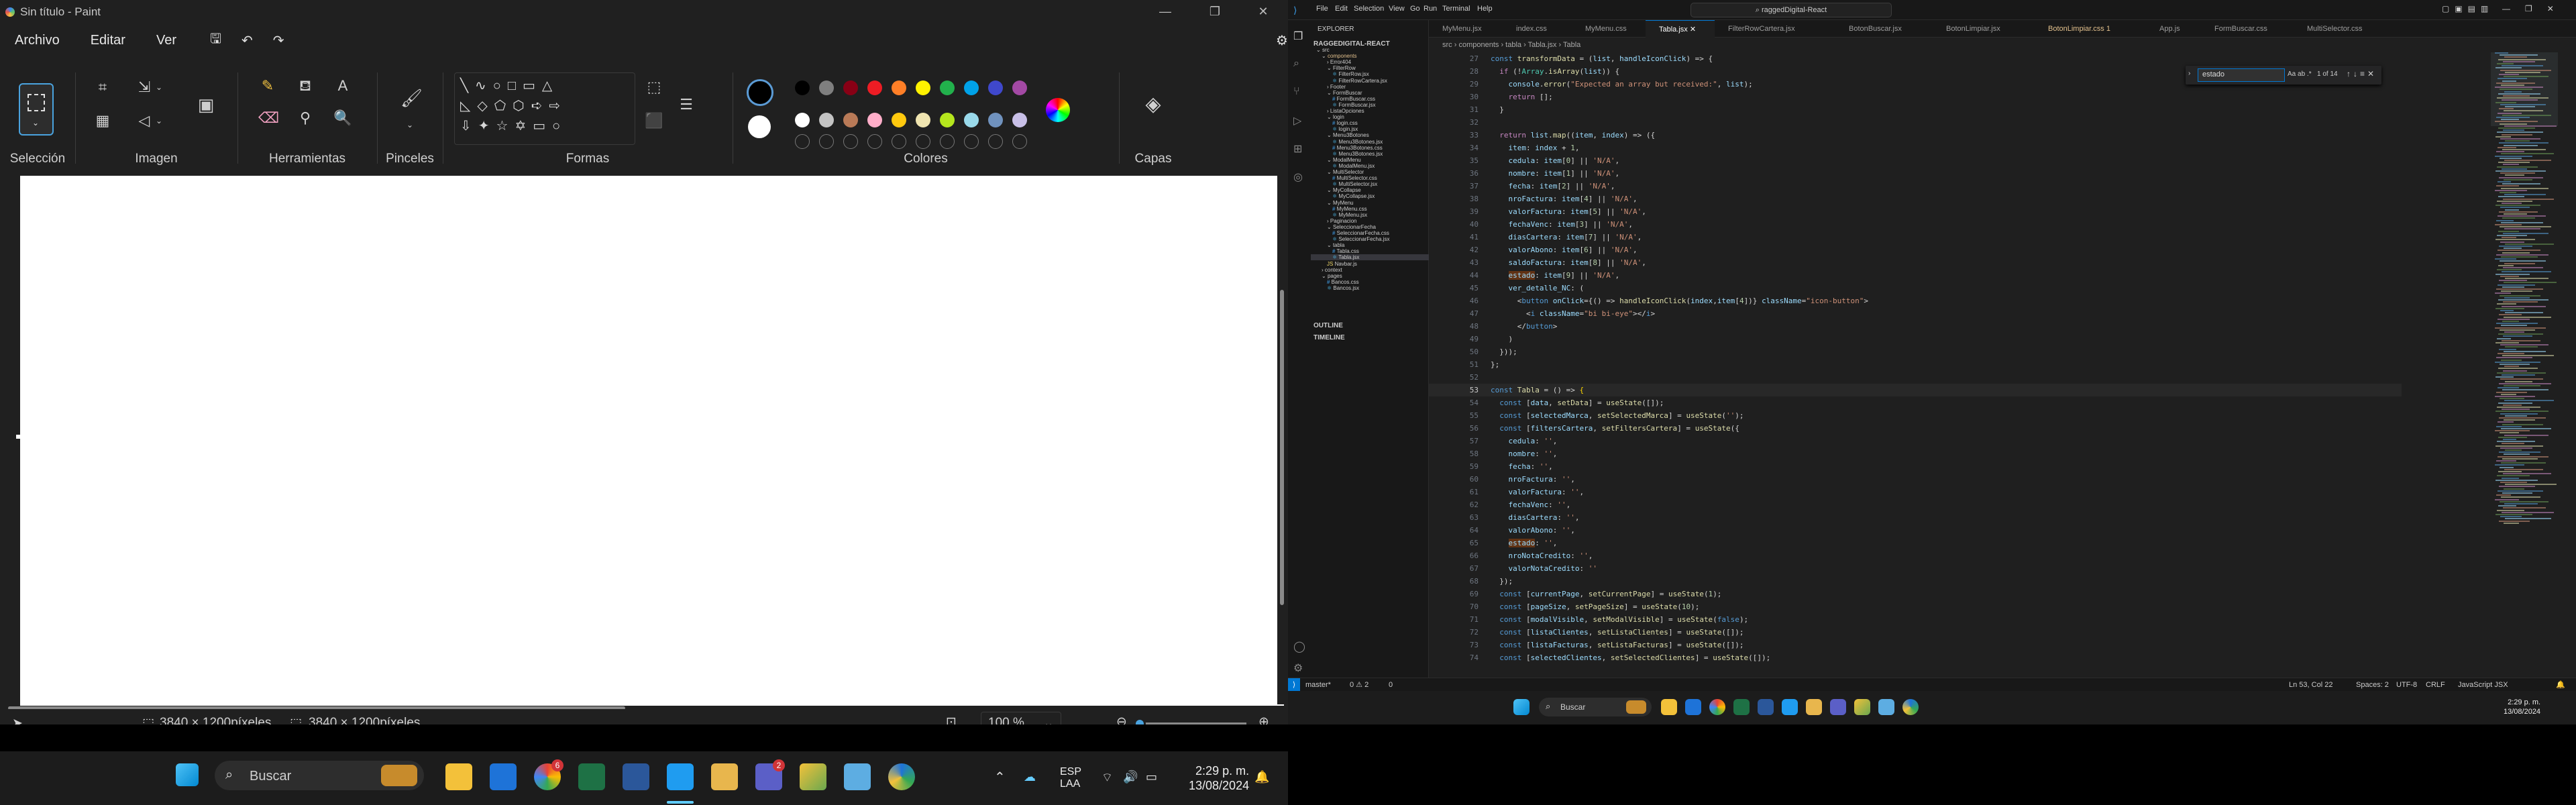  Describe the element at coordinates (1415, 9) in the screenshot. I see `menu-go: Go` at that location.